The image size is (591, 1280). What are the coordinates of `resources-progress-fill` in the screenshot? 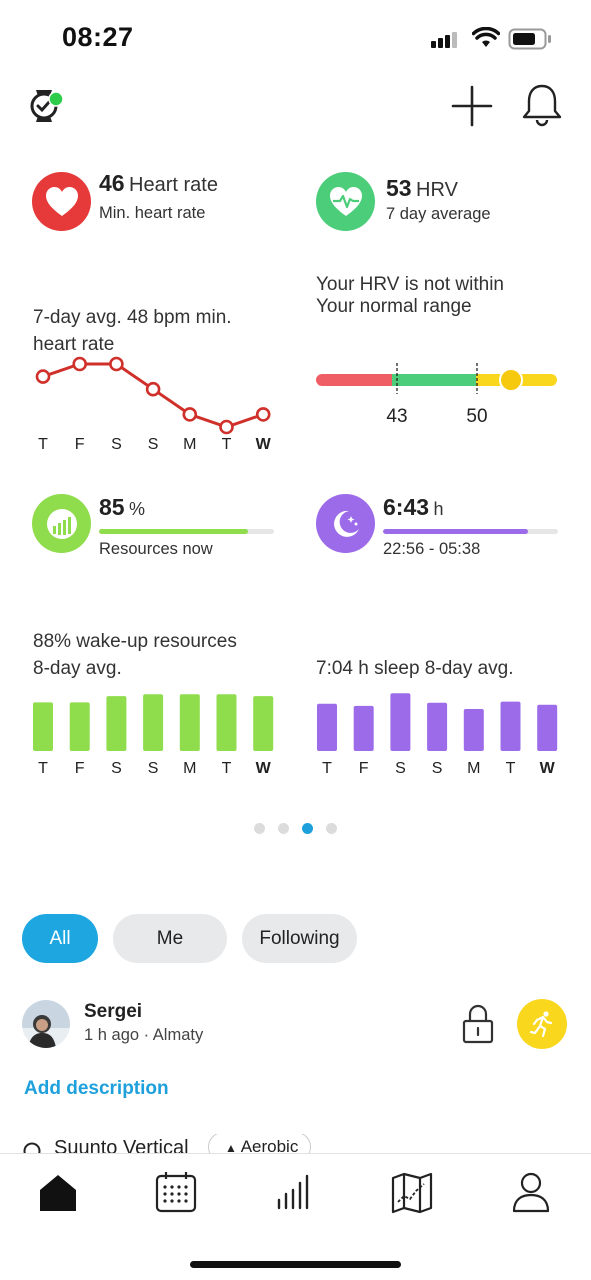 It's located at (173, 531).